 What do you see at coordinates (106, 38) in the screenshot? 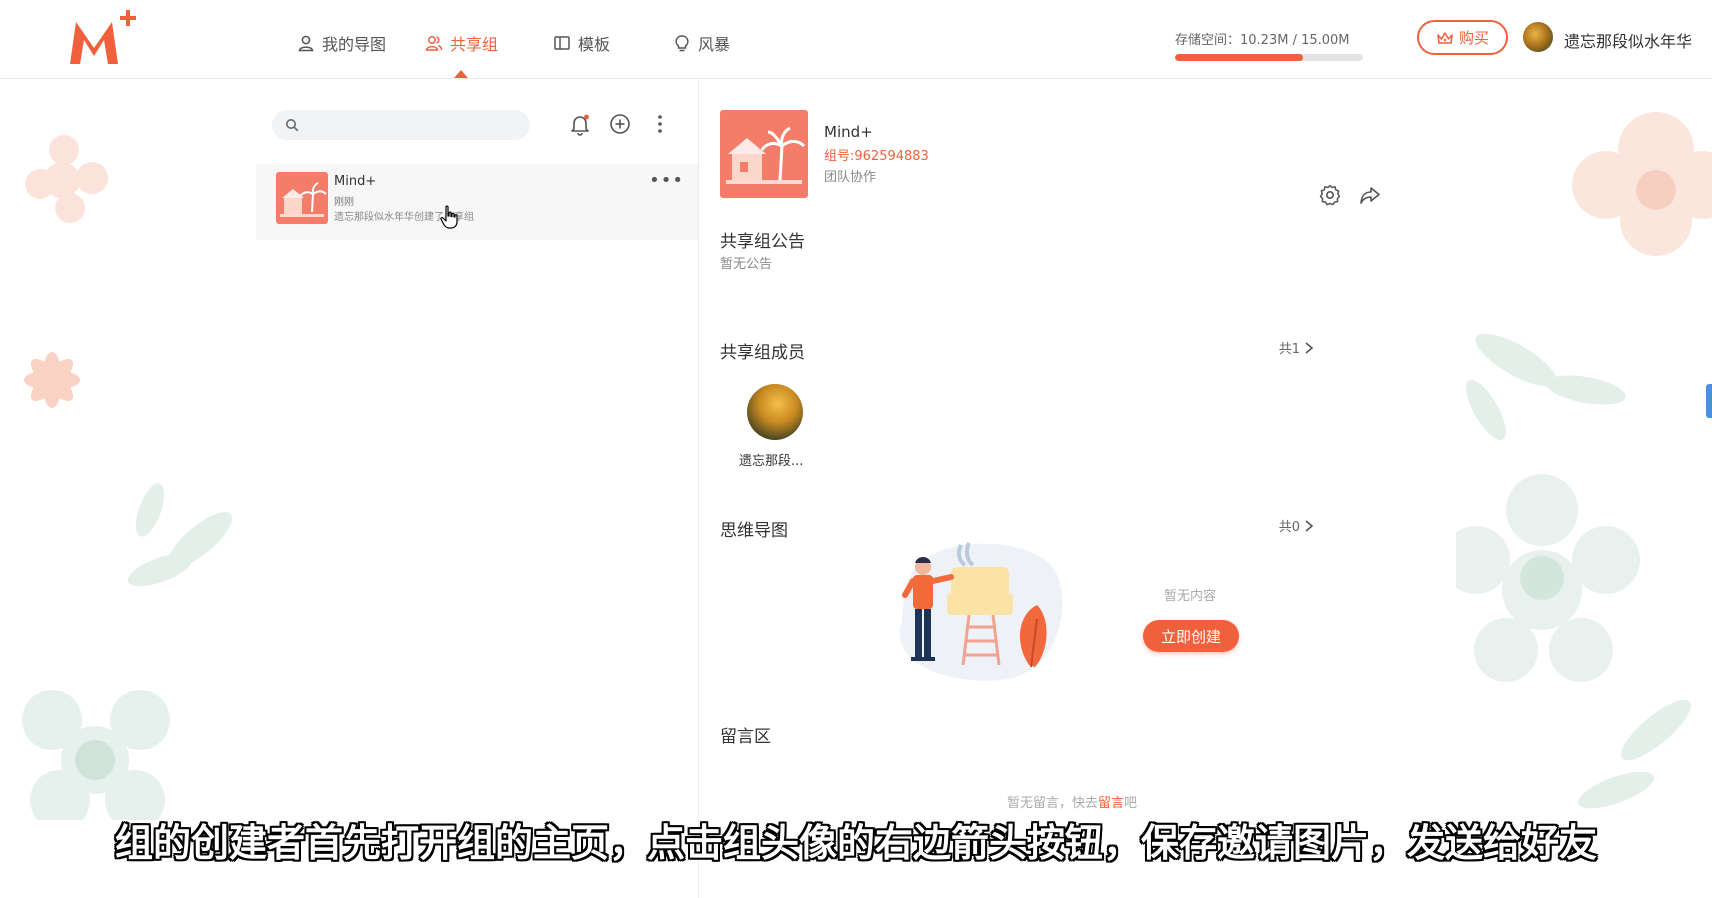
I see `app-logo` at bounding box center [106, 38].